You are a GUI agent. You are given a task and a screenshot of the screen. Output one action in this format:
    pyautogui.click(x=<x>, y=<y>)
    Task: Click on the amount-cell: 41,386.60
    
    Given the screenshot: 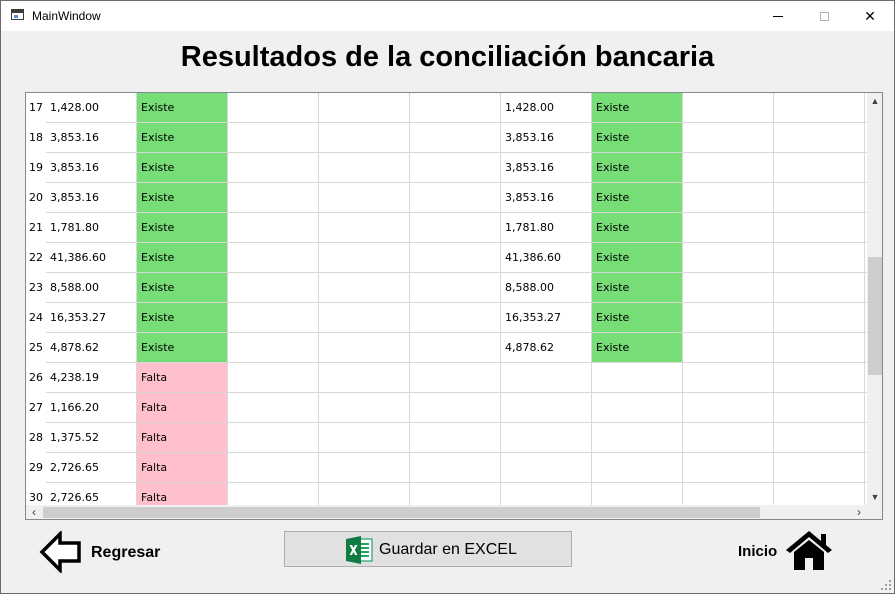 What is the action you would take?
    pyautogui.click(x=91, y=258)
    